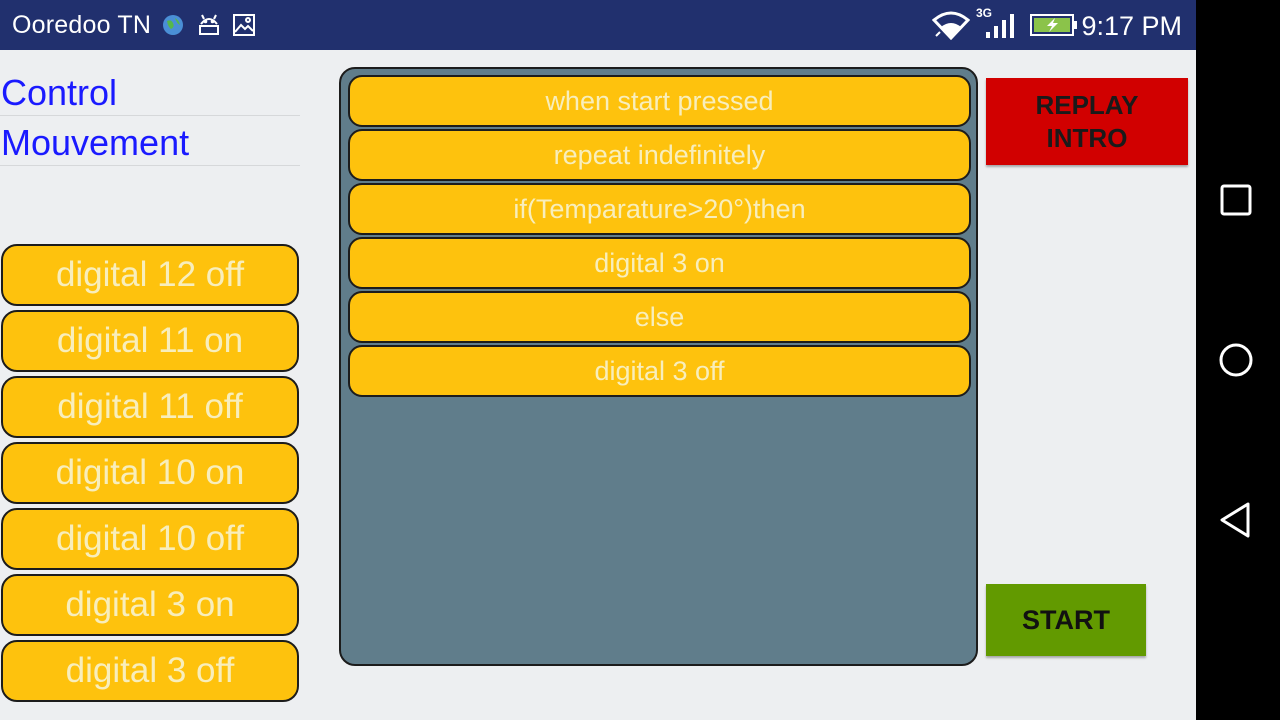  I want to click on globe-icon, so click(173, 27).